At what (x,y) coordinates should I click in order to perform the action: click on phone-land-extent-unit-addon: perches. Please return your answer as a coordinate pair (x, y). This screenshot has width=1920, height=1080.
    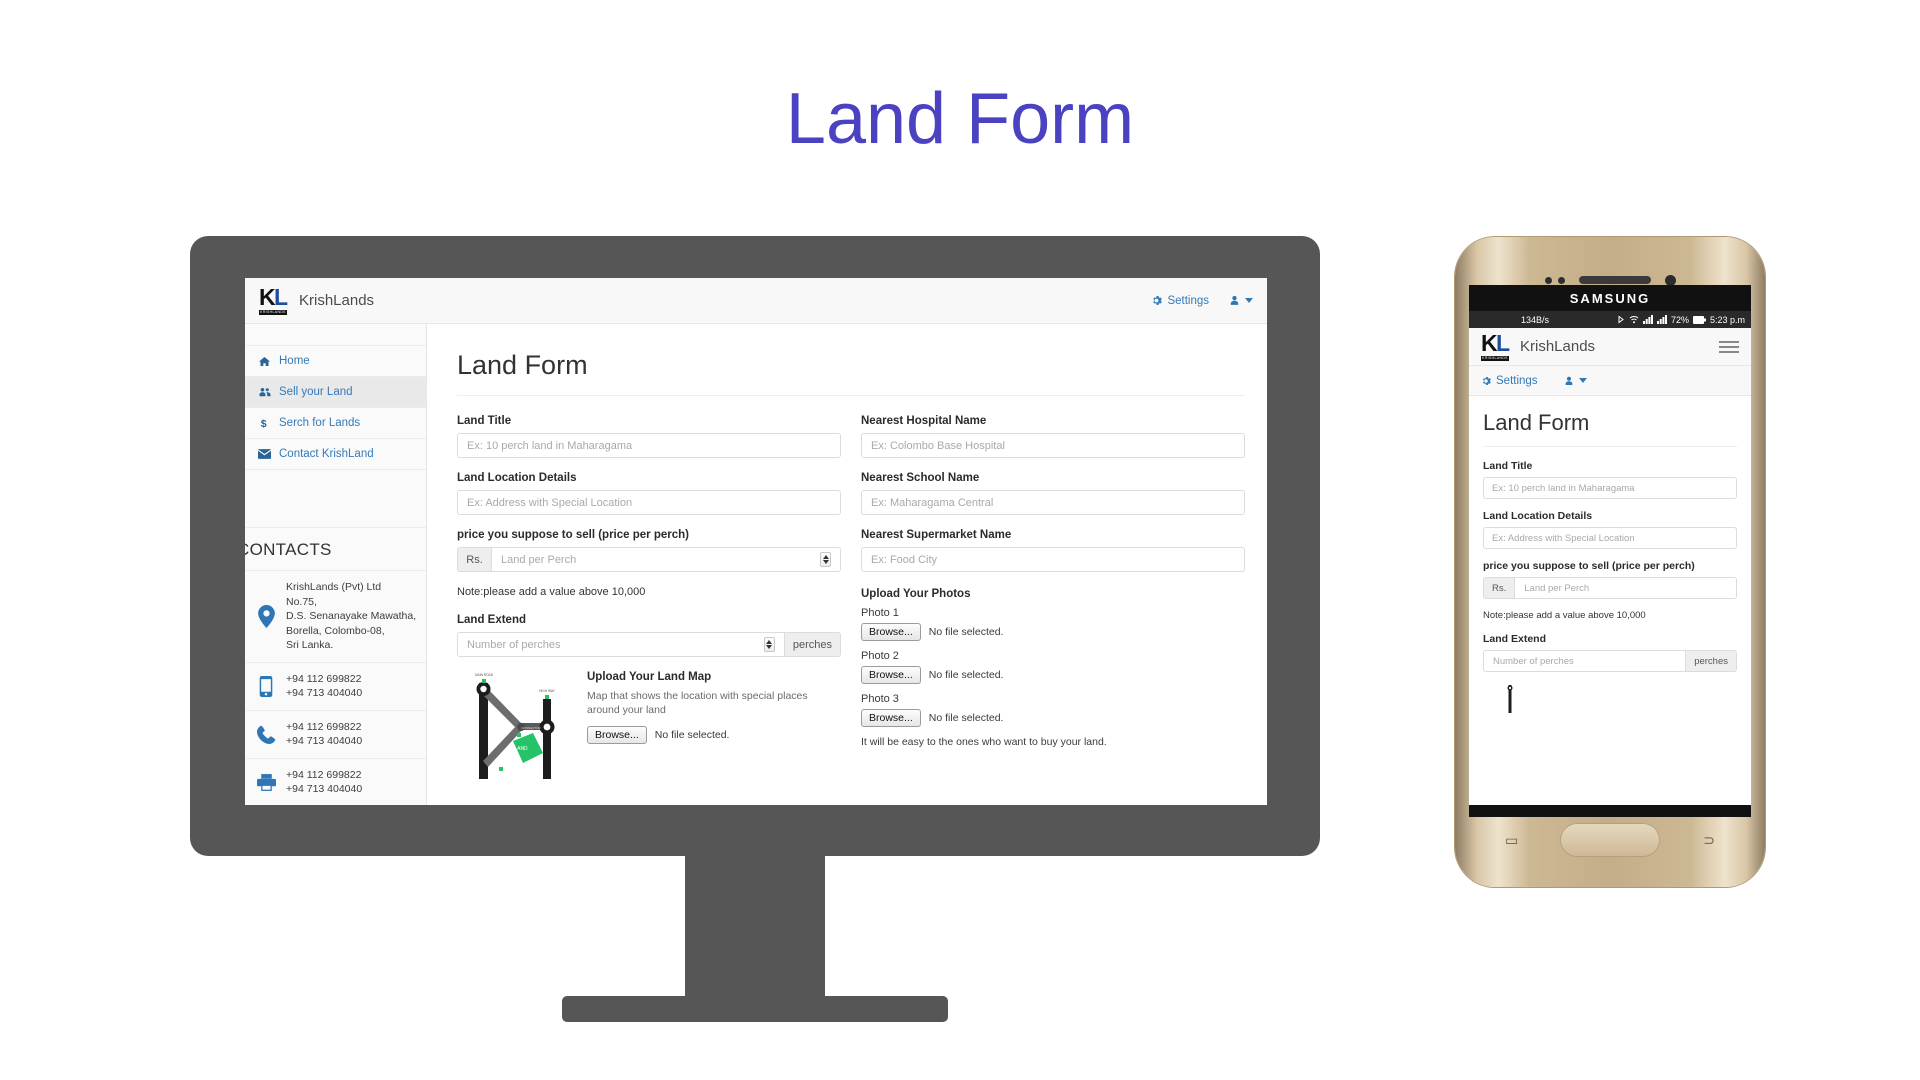
    Looking at the image, I should click on (1711, 661).